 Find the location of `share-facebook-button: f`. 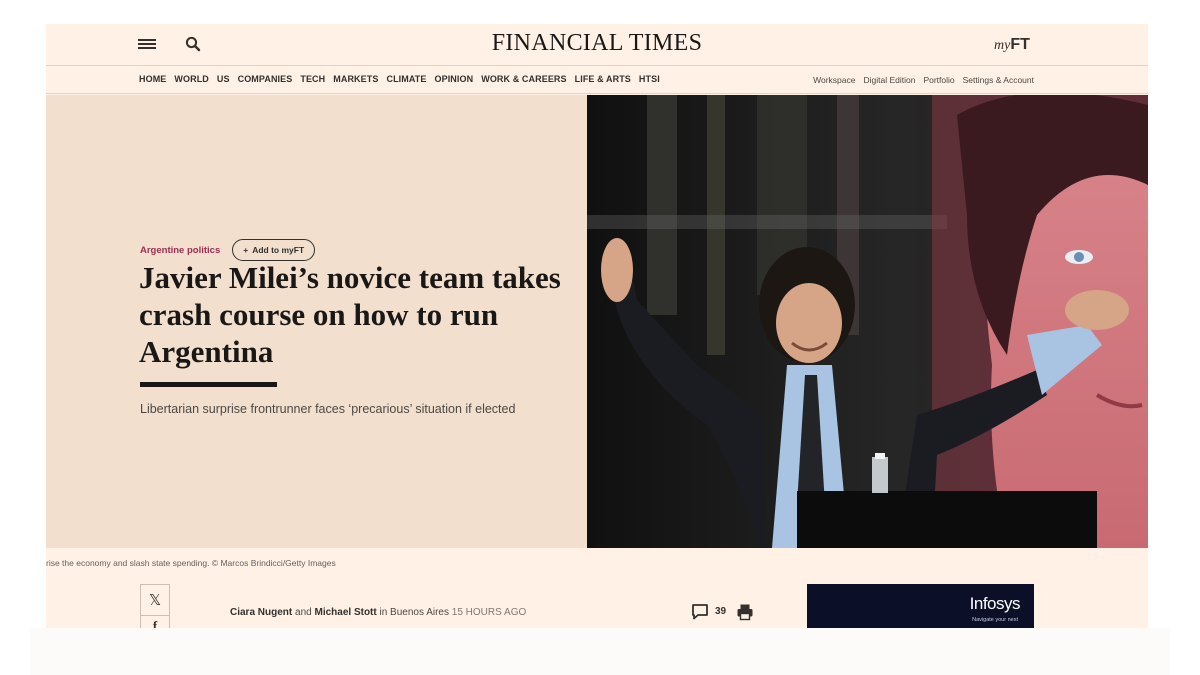

share-facebook-button: f is located at coordinates (155, 621).